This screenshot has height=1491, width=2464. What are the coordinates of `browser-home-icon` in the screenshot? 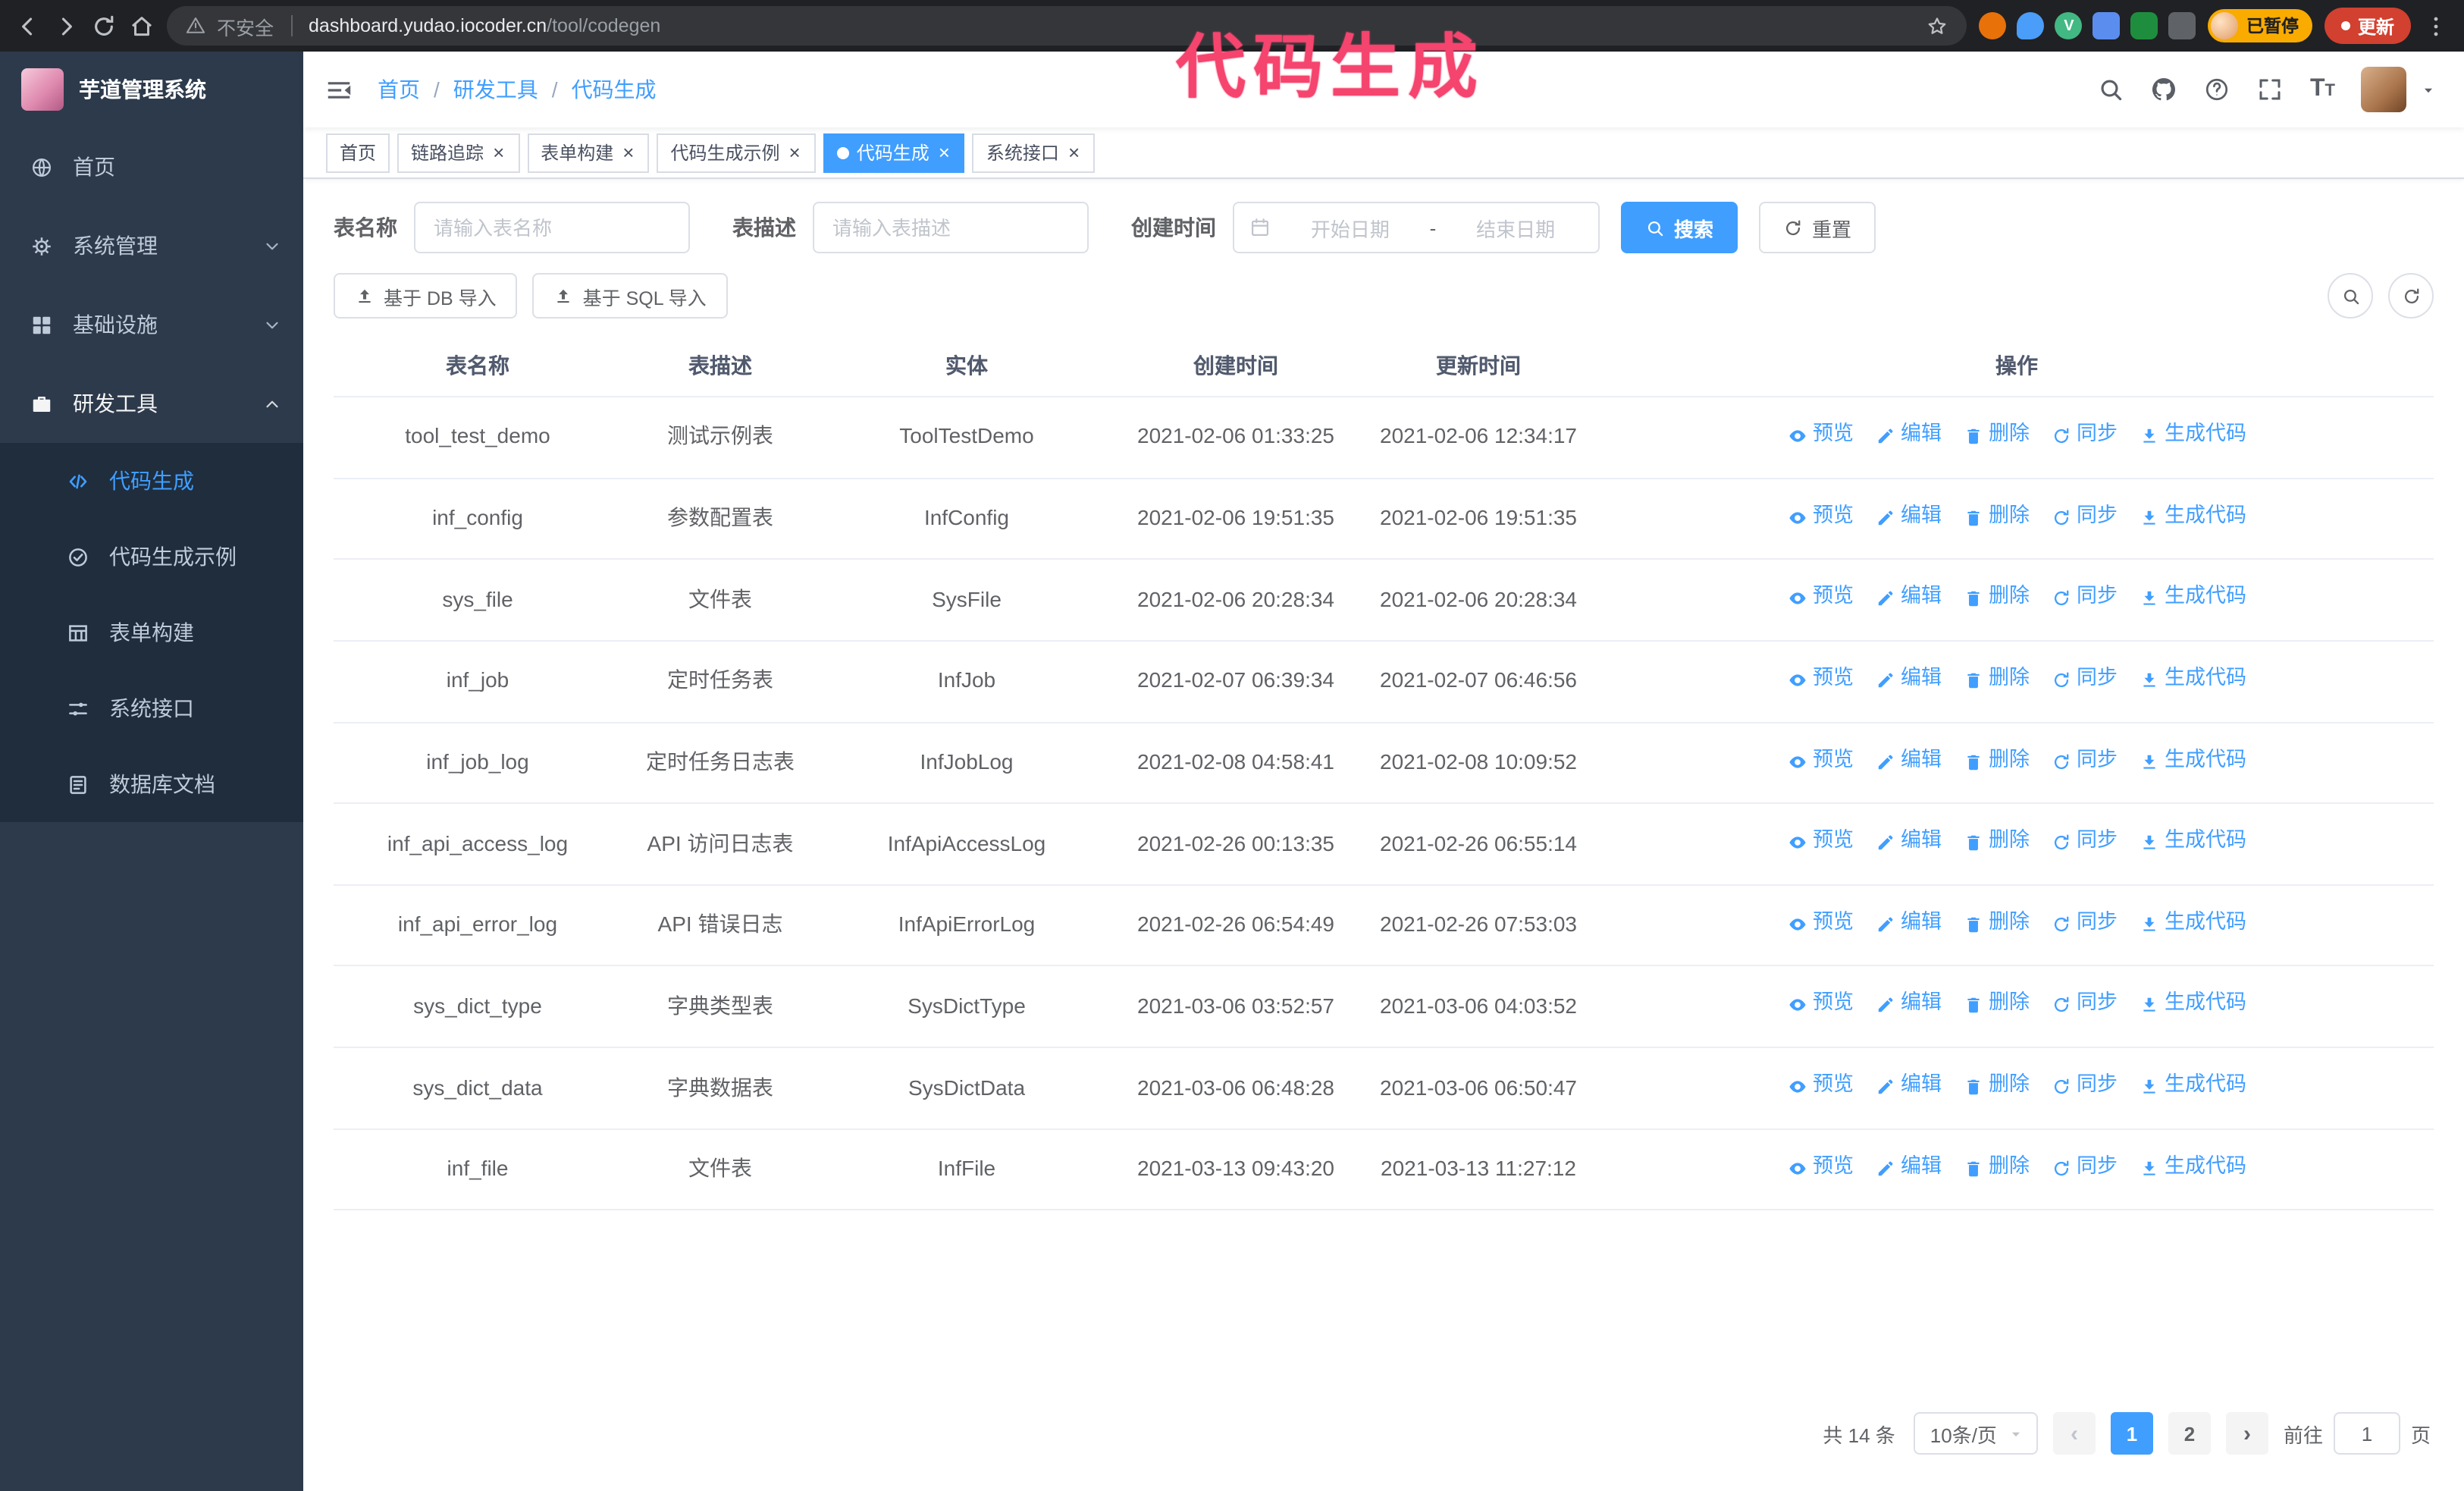 It's located at (142, 26).